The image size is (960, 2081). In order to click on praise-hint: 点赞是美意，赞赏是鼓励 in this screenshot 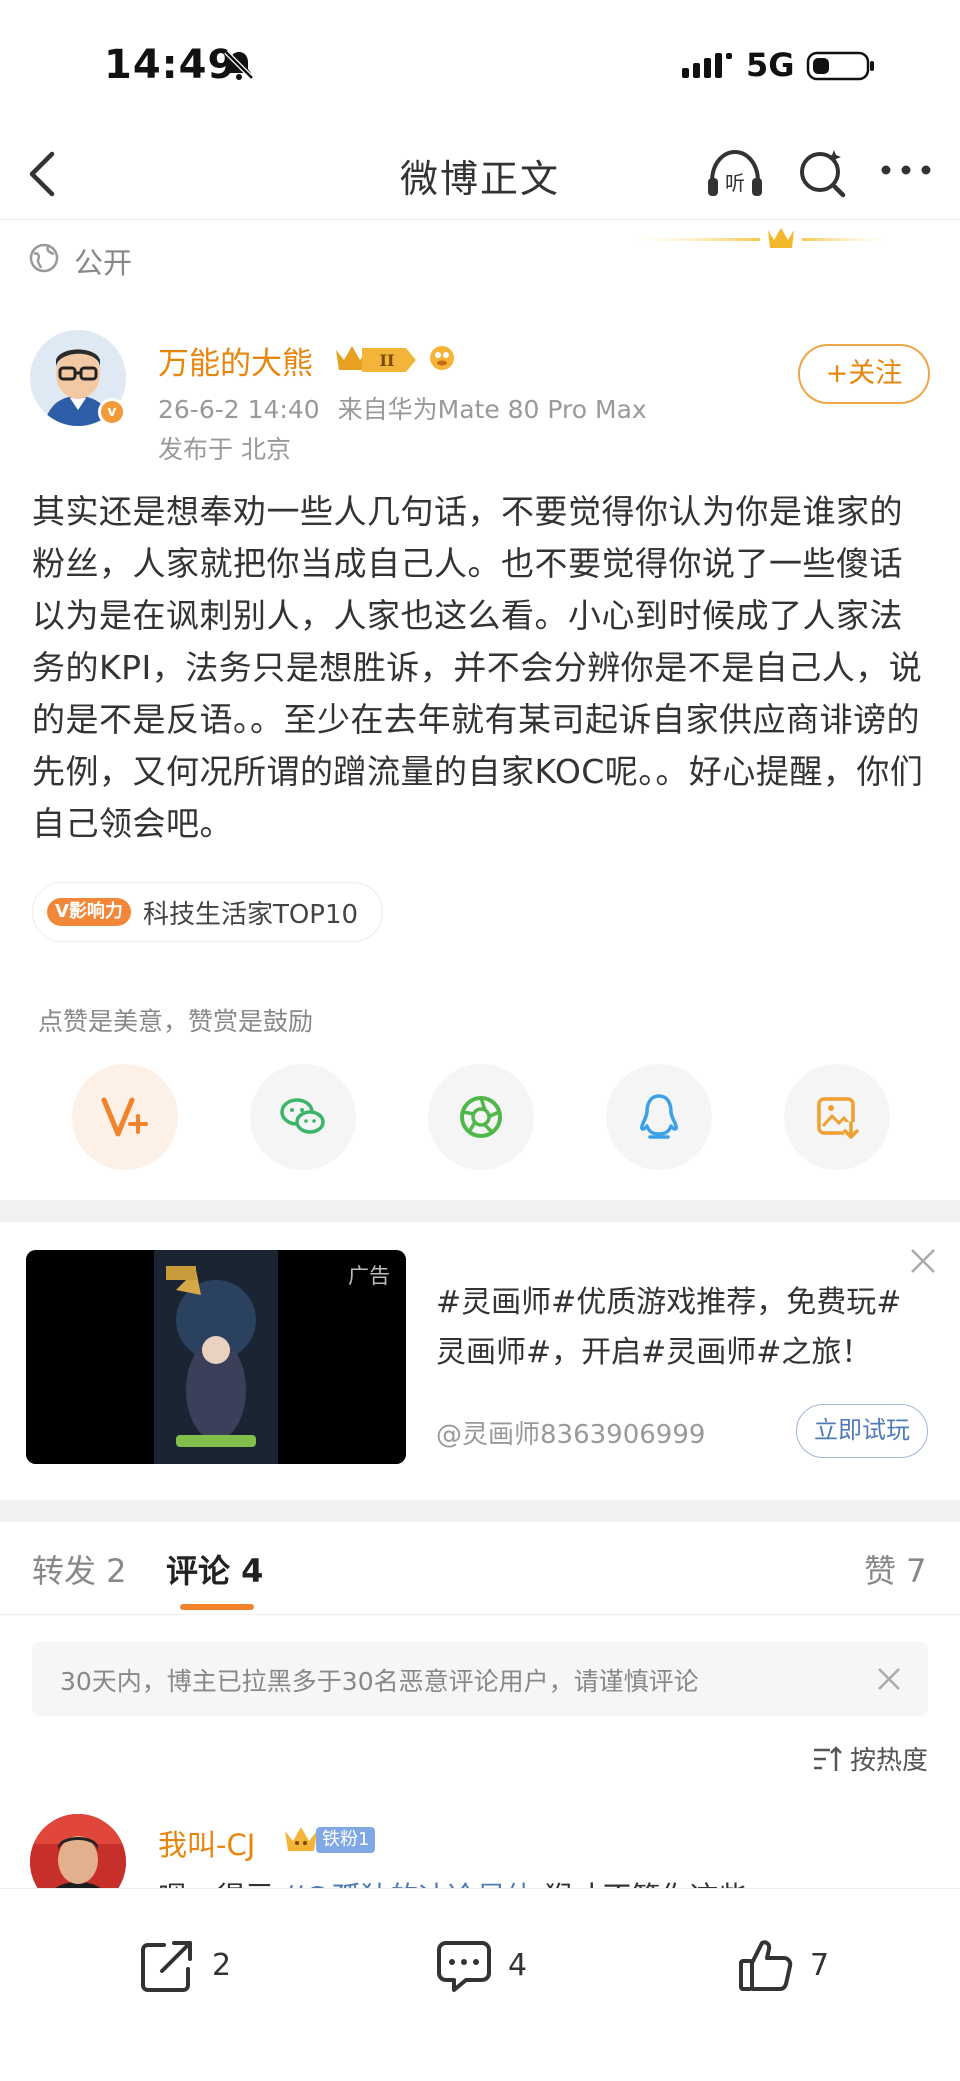, I will do `click(176, 1021)`.